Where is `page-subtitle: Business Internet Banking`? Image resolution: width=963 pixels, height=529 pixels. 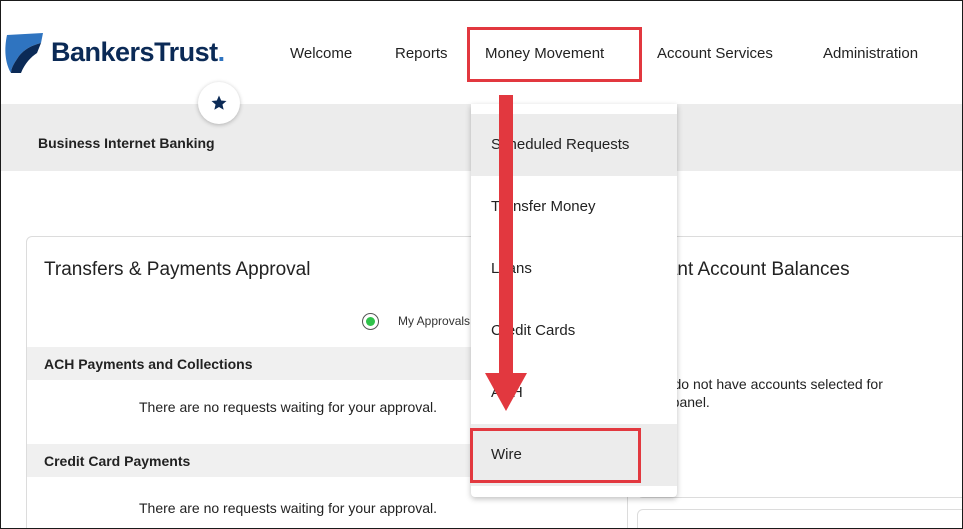 page-subtitle: Business Internet Banking is located at coordinates (126, 143).